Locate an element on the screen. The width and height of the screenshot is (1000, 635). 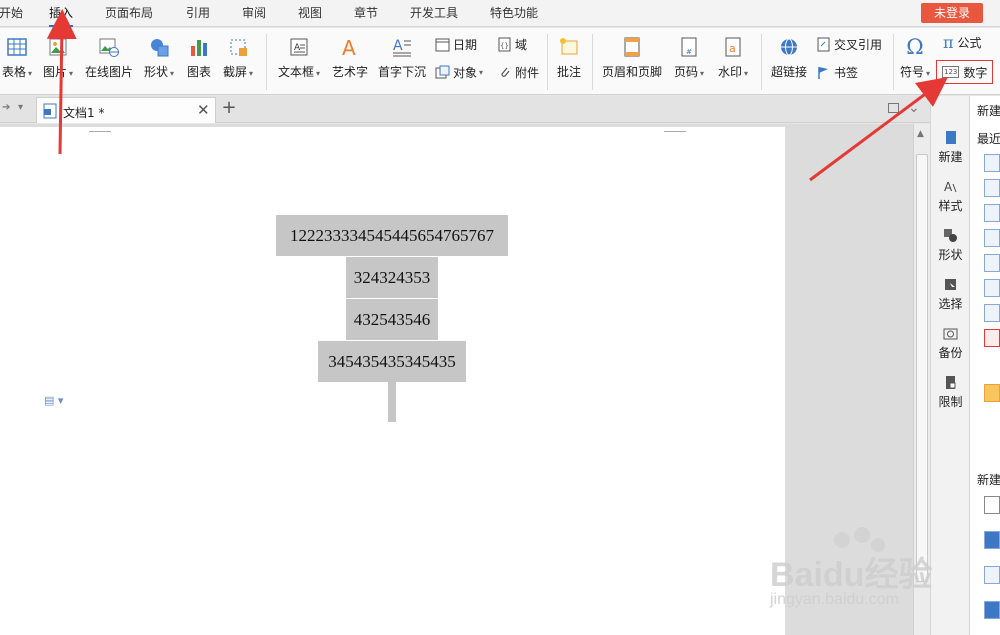
new-section-label: 新建 is located at coordinates (988, 480).